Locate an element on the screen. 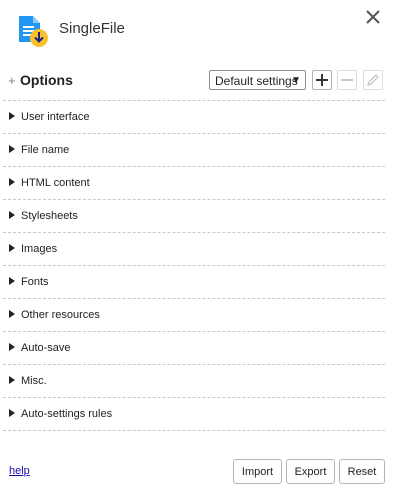  section-label: Stylesheets is located at coordinates (49, 216).